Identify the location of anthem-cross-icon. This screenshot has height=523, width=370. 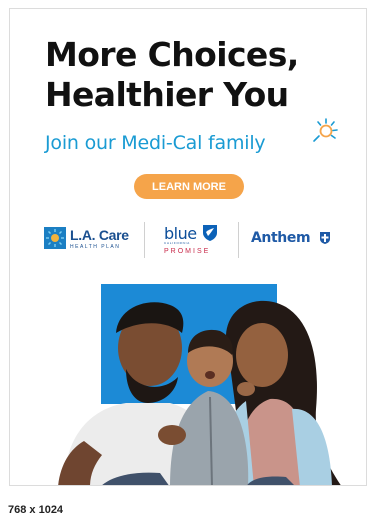
(325, 238).